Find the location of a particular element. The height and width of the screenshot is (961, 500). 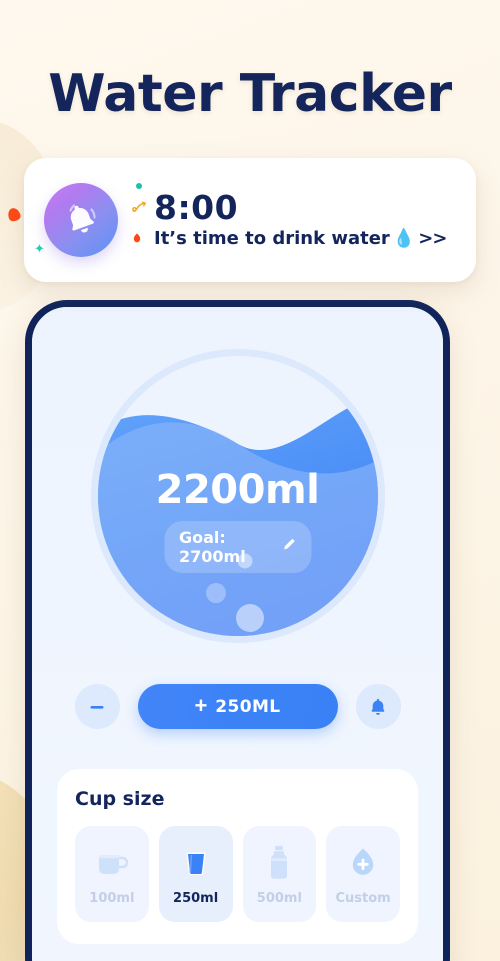

chevrons-forward: >> is located at coordinates (432, 238).